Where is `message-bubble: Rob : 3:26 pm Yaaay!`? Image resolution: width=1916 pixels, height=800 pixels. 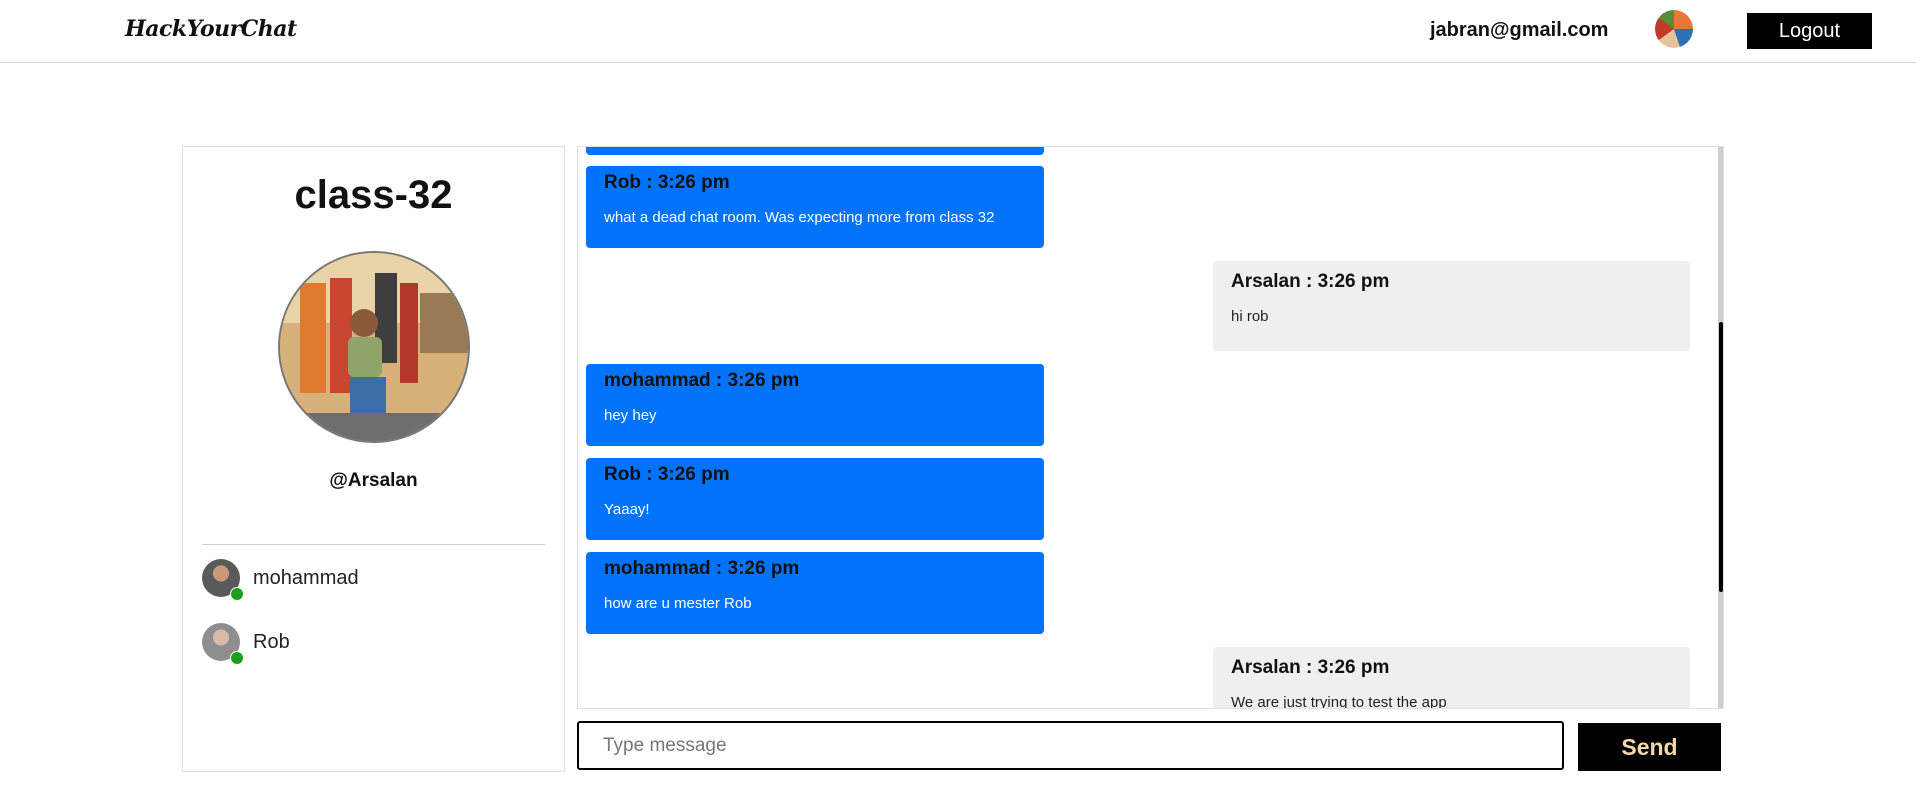 message-bubble: Rob : 3:26 pm Yaaay! is located at coordinates (815, 499).